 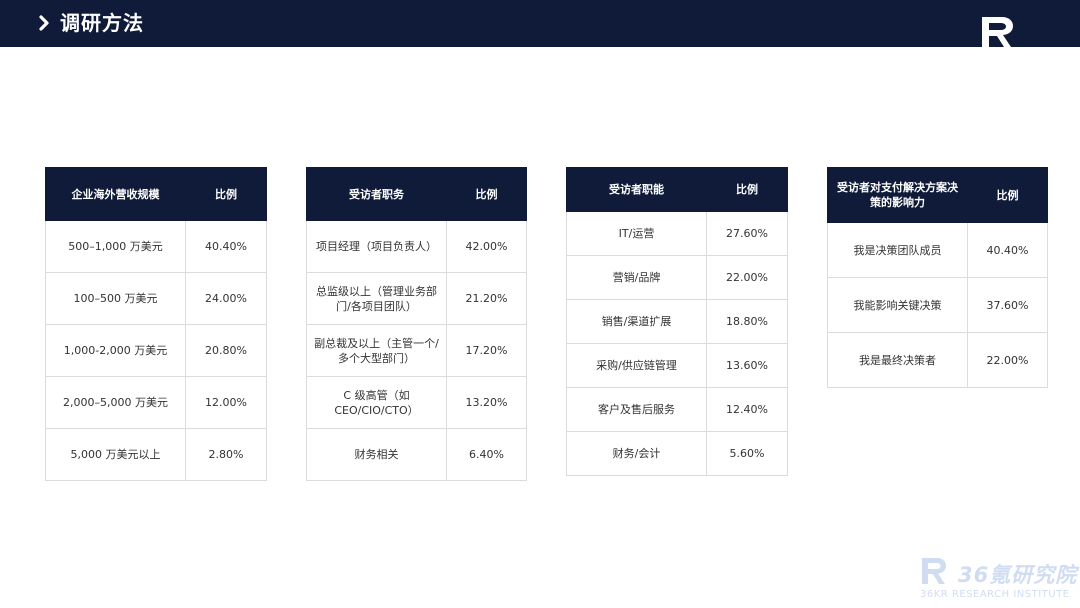 I want to click on percent-cell: 24.00%, so click(x=226, y=298).